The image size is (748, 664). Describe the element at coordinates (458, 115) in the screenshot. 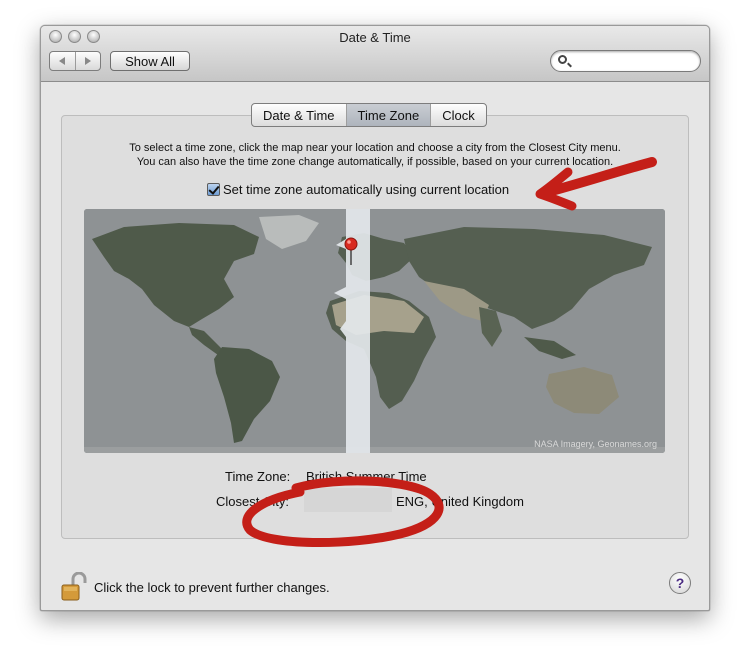

I see `tab-clock: Clock` at that location.